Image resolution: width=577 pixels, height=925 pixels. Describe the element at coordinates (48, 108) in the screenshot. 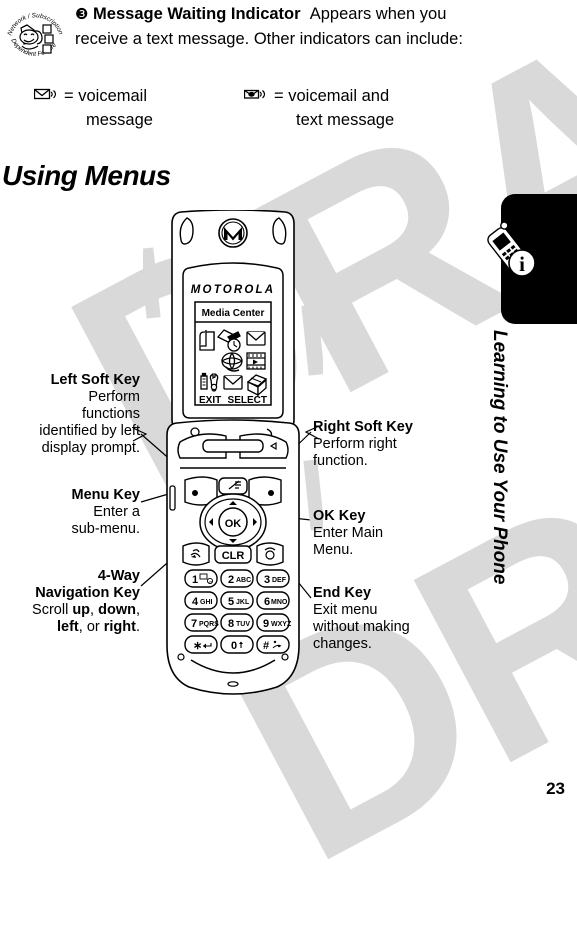

I see `envelope-voicemail-icon` at that location.